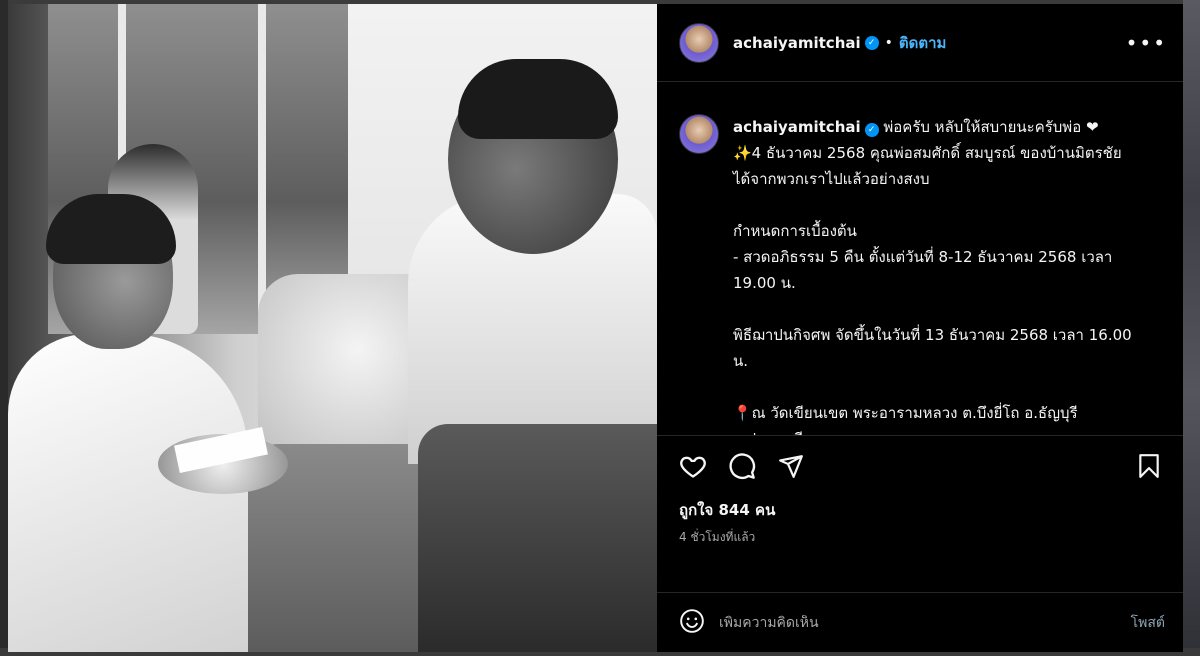 The image size is (1200, 656). Describe the element at coordinates (693, 466) in the screenshot. I see `heart-icon` at that location.